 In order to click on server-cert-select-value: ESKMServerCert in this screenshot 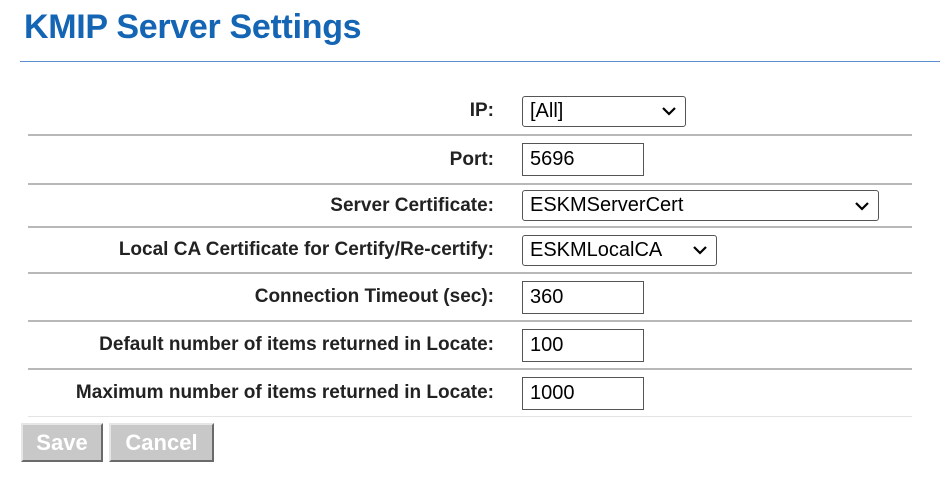, I will do `click(607, 205)`.